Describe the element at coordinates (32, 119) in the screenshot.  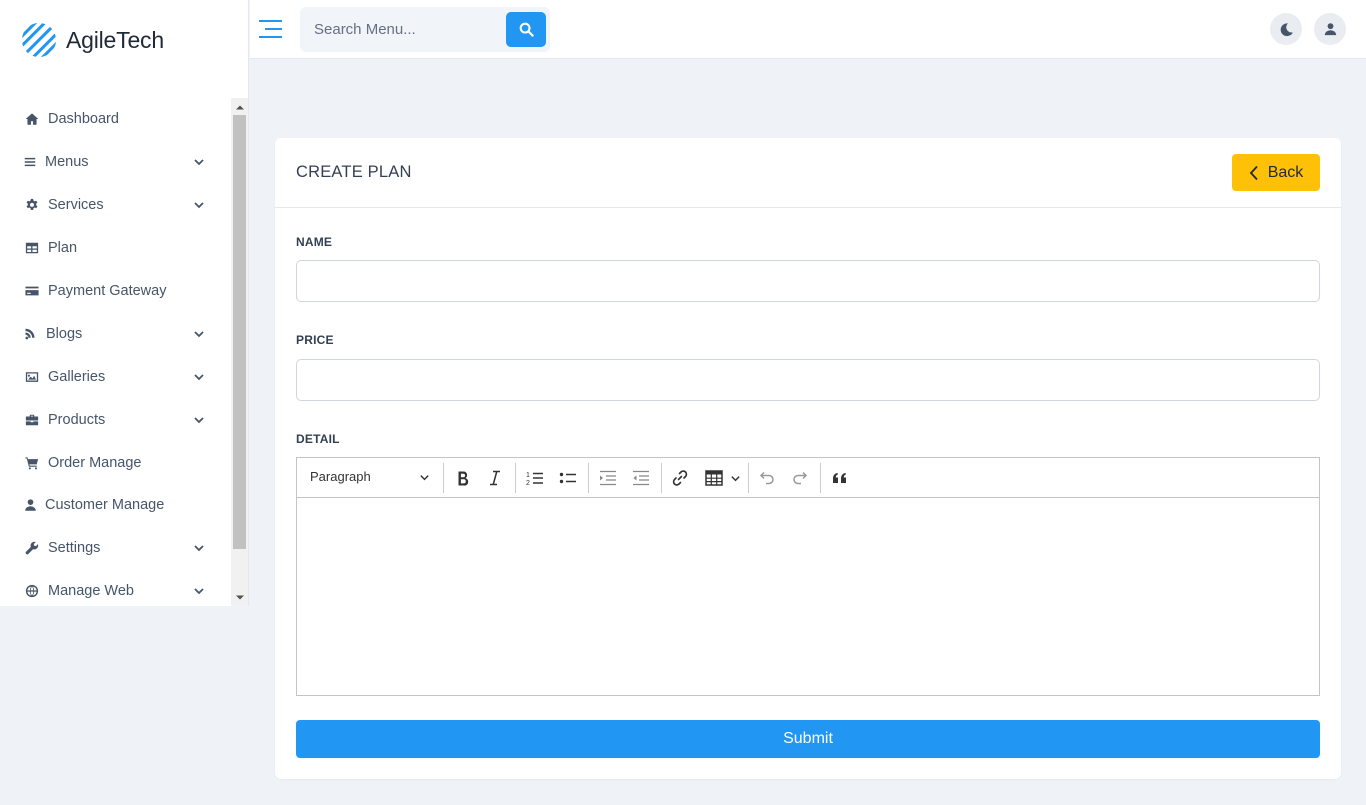
I see `home-icon` at that location.